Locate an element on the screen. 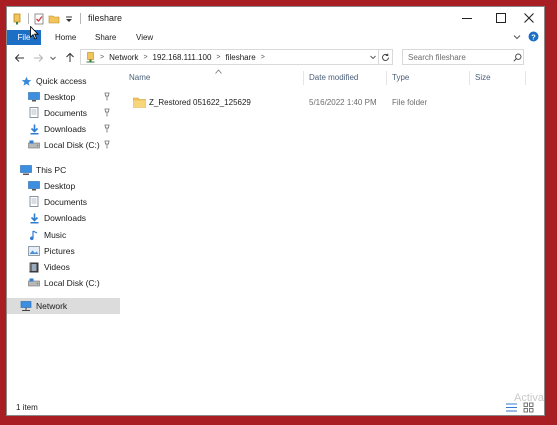 The width and height of the screenshot is (557, 425). quick-access-toolbar is located at coordinates (47, 18).